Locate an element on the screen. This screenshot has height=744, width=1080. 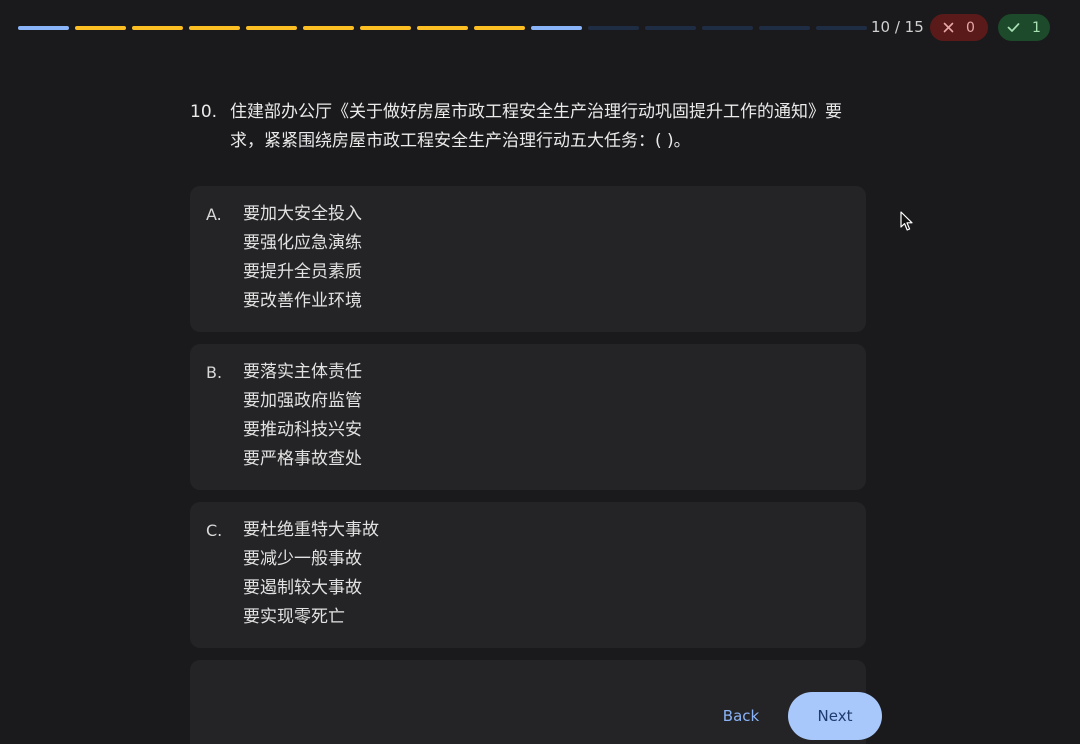
option-line: 要推动科技兴安 is located at coordinates (302, 430).